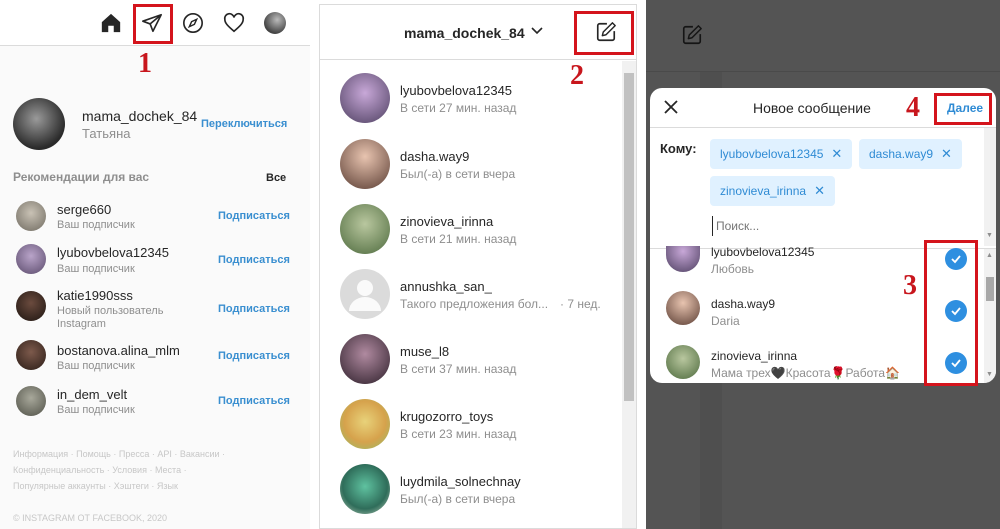  I want to click on search-input, so click(812, 226).